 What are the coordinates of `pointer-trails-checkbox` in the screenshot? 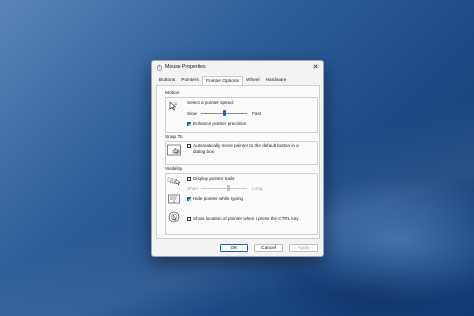 It's located at (189, 179).